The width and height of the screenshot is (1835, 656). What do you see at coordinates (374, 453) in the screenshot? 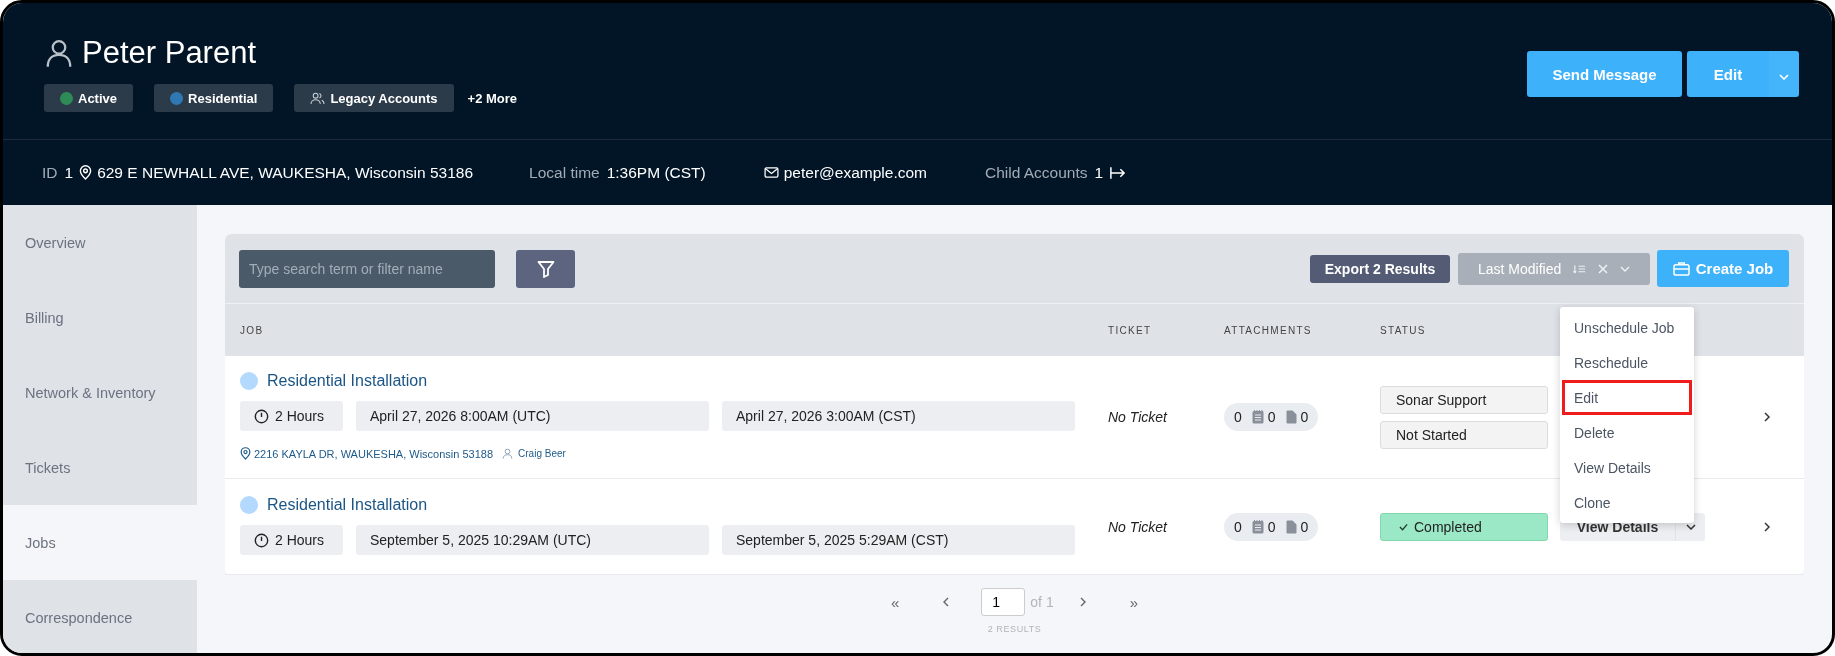
I see `job-address-link: 2216 KAYLA DR, WAUKESHA, Wisconsin 53188` at bounding box center [374, 453].